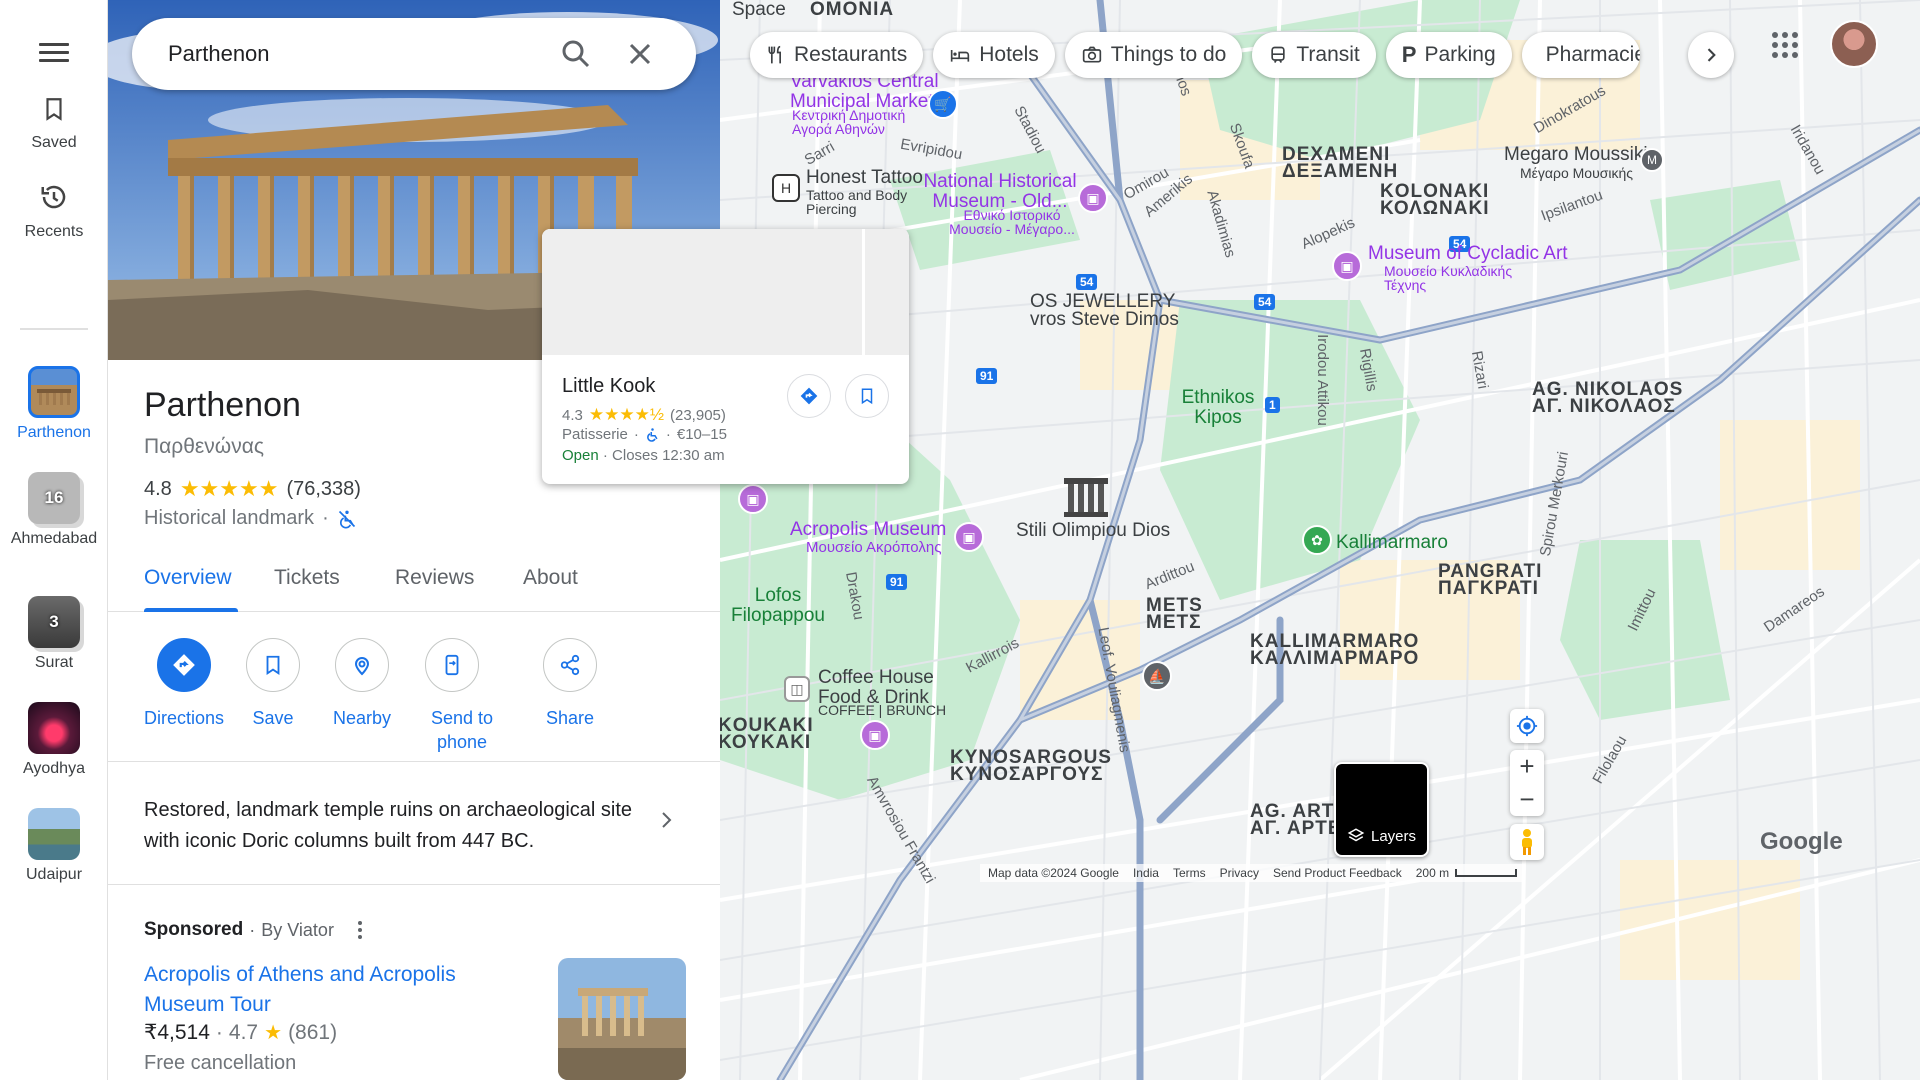 The image size is (1920, 1080). Describe the element at coordinates (229, 518) in the screenshot. I see `place-category: Historical landmark` at that location.